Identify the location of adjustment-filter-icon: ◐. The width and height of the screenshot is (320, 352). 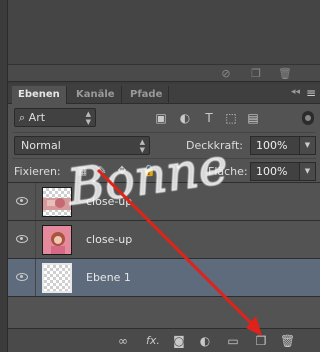
(185, 118).